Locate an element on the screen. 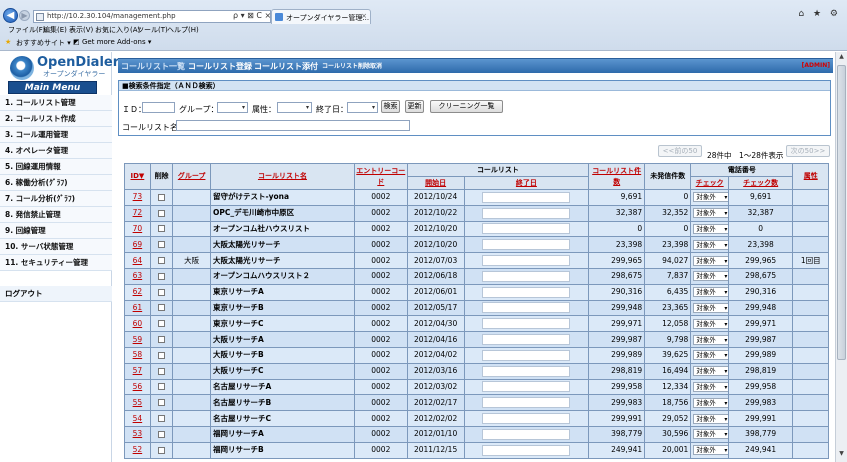 This screenshot has height=462, width=847. row-id-link: 62 is located at coordinates (138, 291).